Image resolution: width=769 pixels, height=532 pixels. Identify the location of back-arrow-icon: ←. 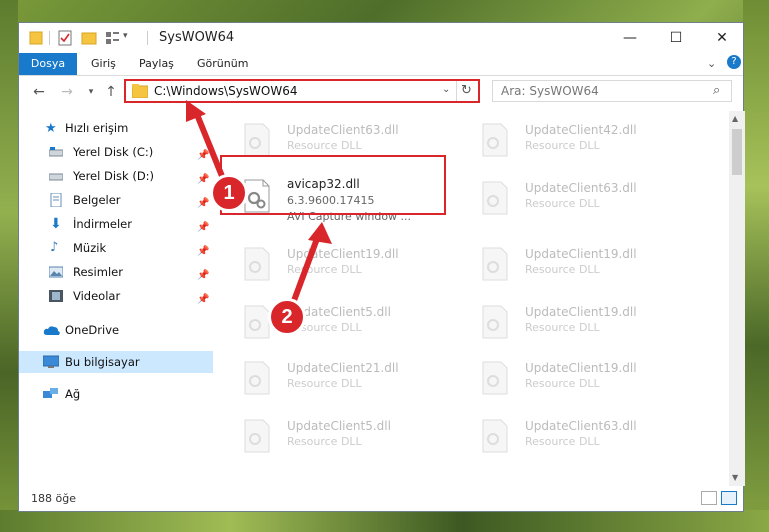
(39, 92).